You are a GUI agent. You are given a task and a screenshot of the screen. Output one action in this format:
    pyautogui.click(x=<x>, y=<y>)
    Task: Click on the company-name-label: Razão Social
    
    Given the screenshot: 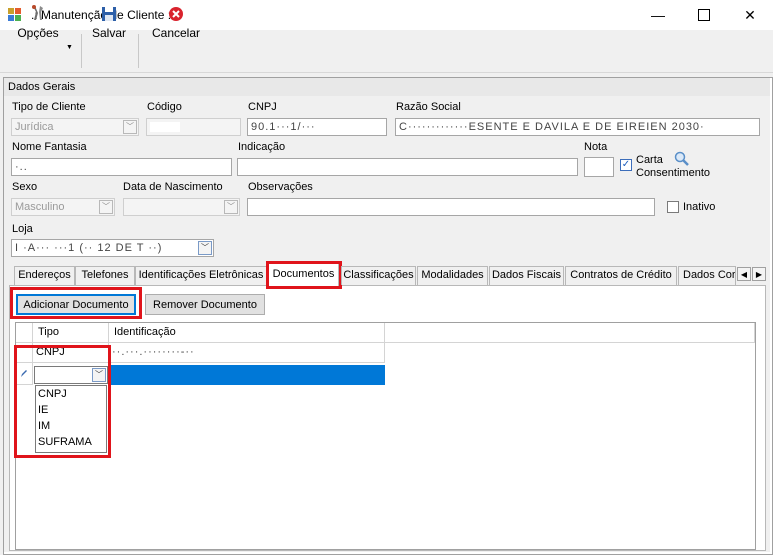 What is the action you would take?
    pyautogui.click(x=428, y=107)
    